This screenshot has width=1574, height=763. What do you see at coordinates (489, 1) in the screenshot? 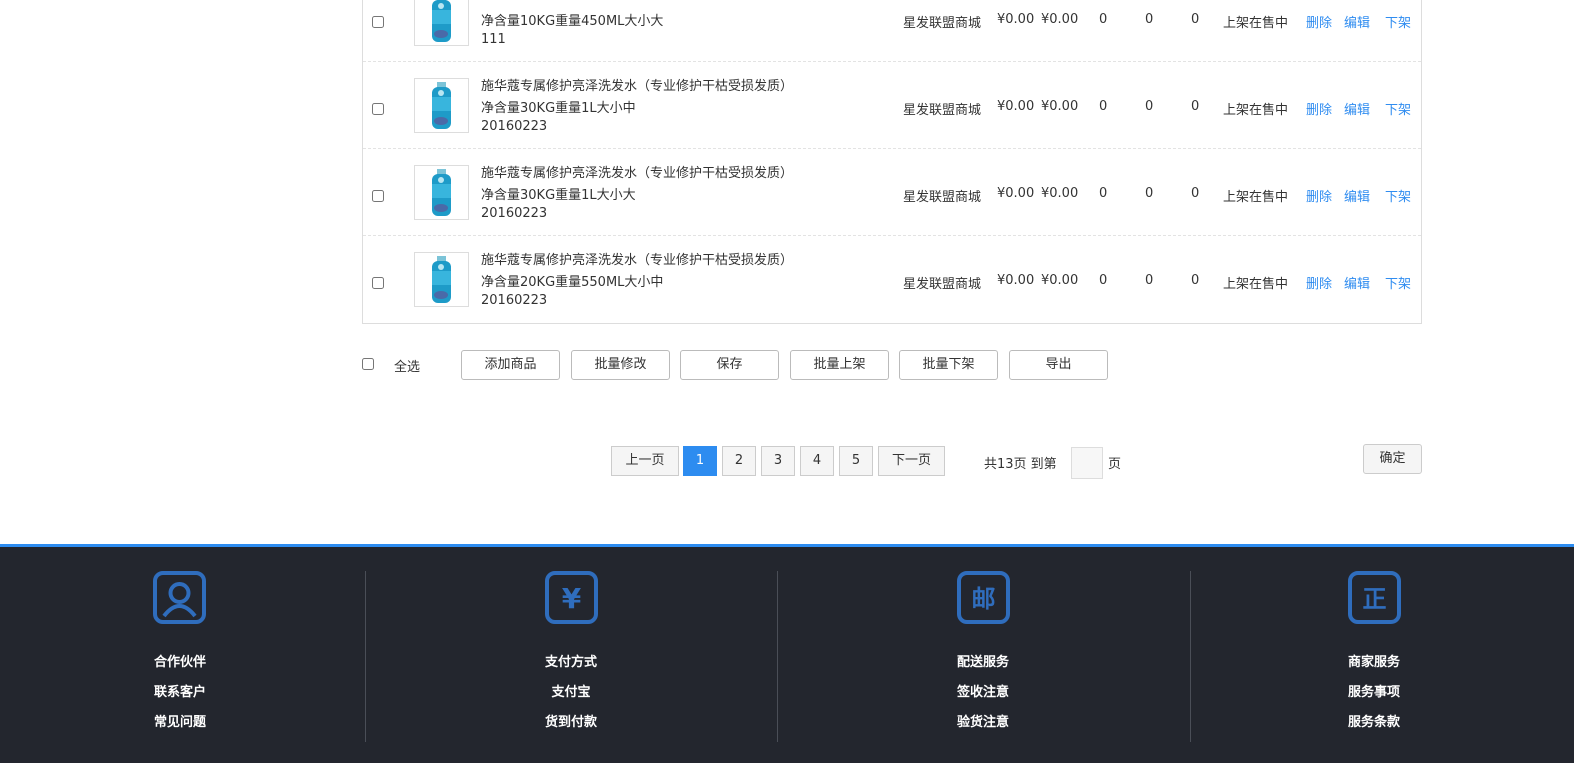
I see `product-name: 11` at bounding box center [489, 1].